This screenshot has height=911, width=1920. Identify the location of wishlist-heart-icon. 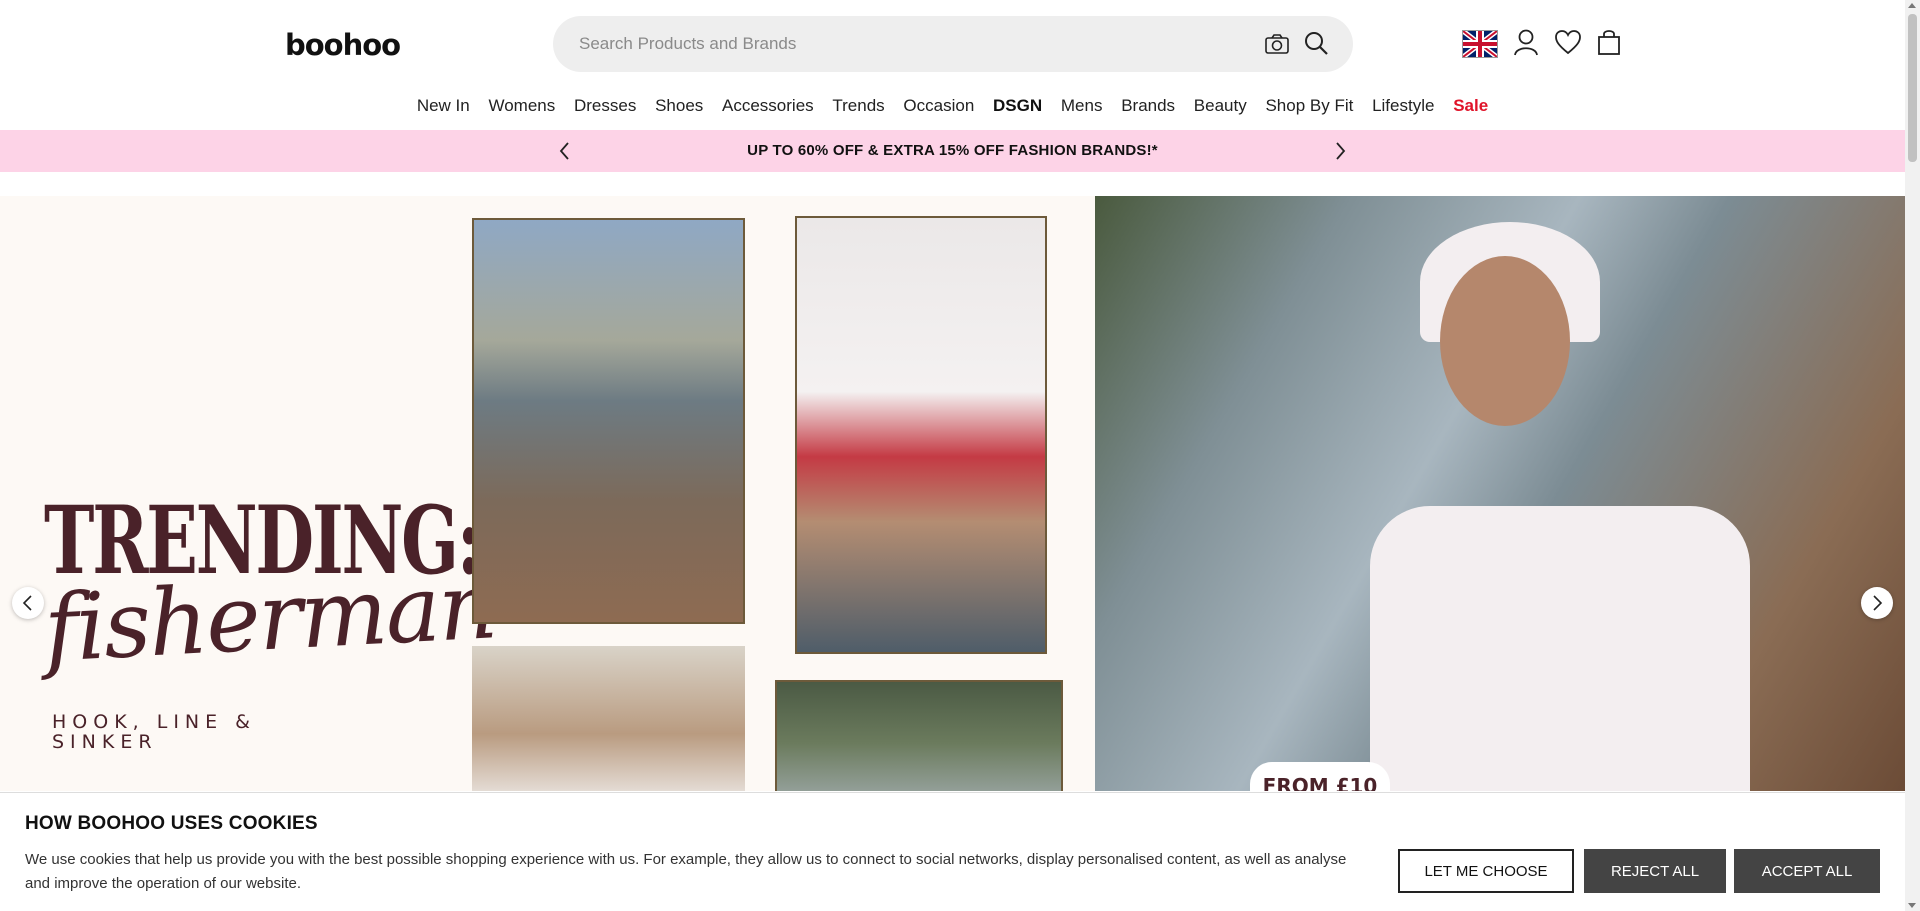
(1568, 44).